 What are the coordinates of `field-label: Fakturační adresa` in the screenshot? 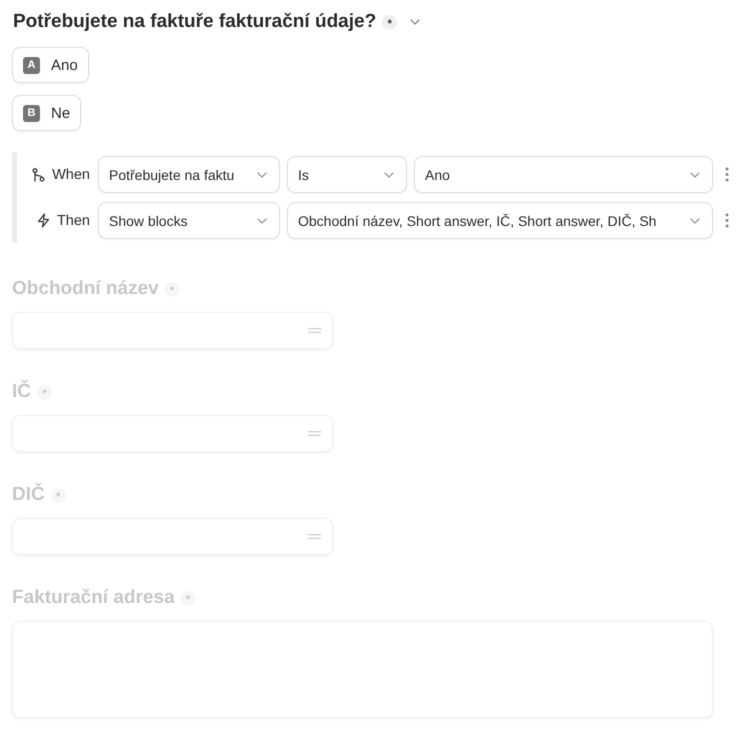 It's located at (93, 598).